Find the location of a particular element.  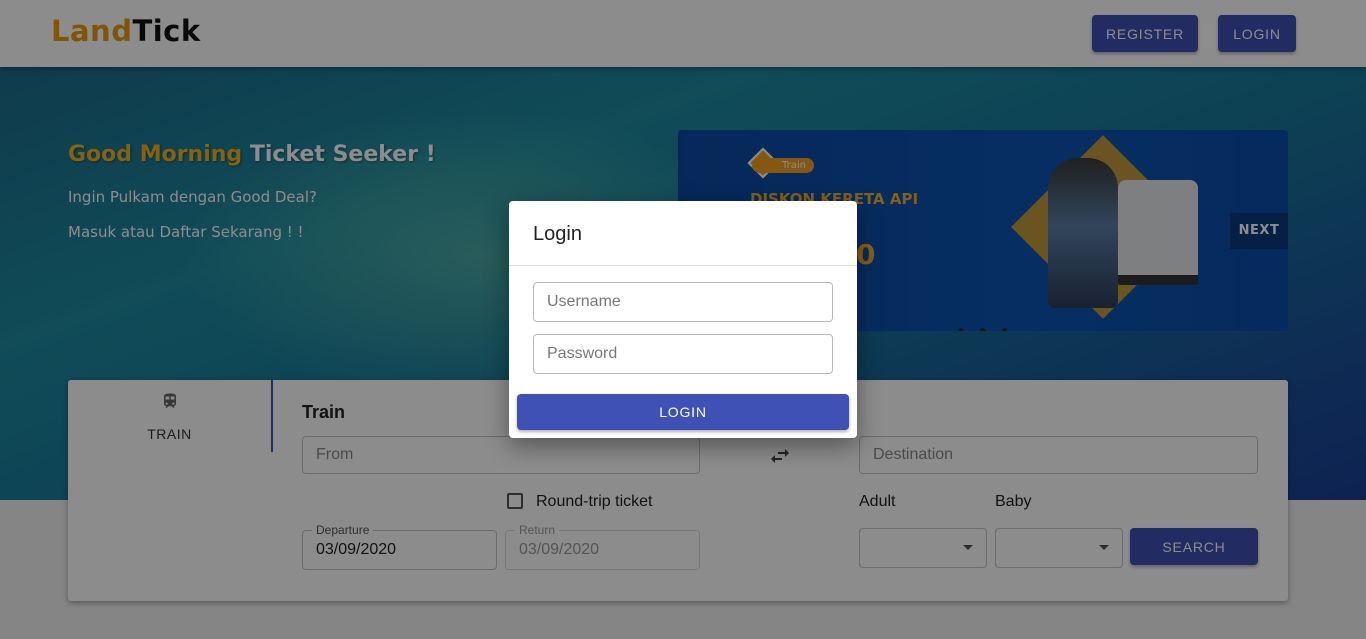

modal-login-button: LOGIN is located at coordinates (683, 412).